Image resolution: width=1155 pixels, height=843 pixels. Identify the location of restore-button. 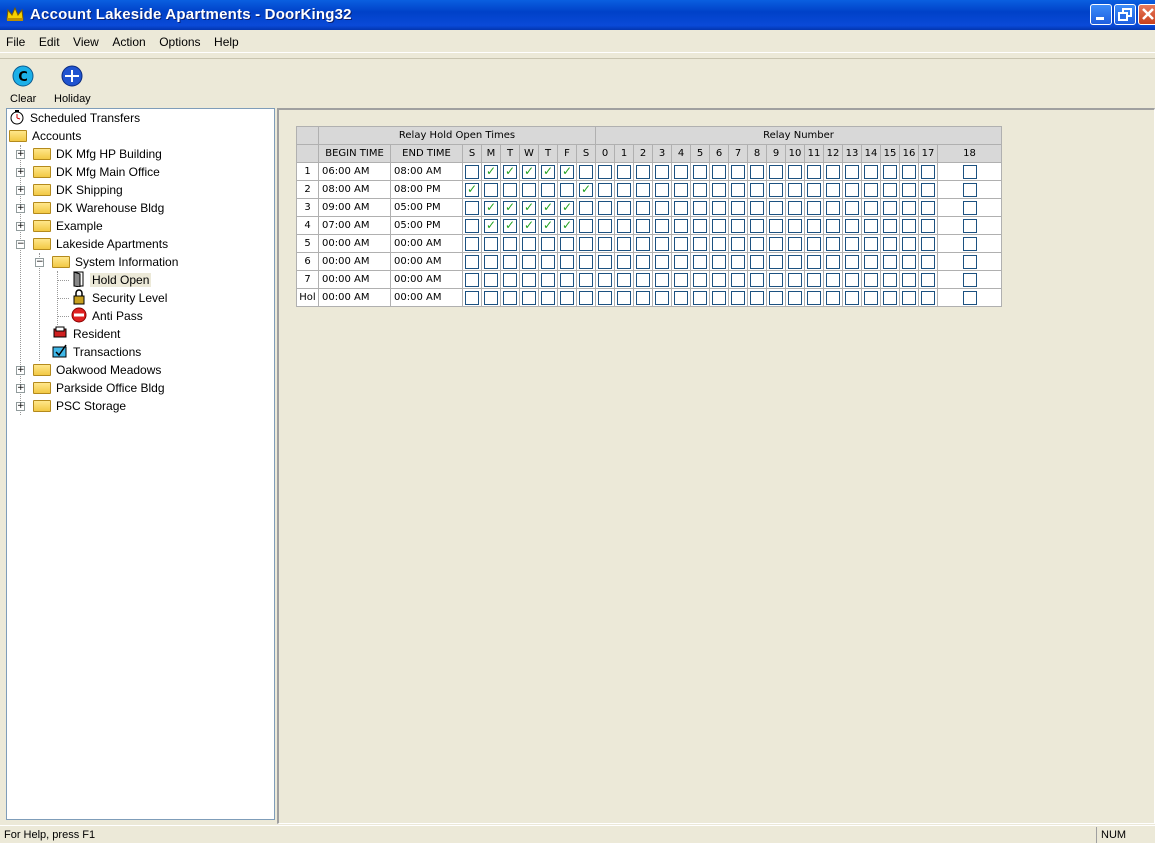
(1125, 14).